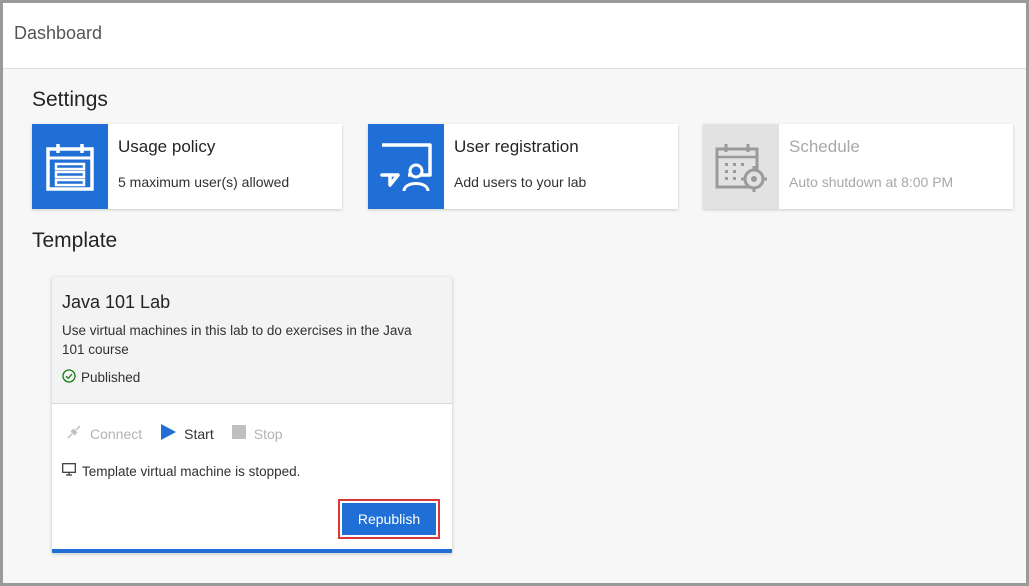 Image resolution: width=1029 pixels, height=586 pixels. Describe the element at coordinates (514, 36) in the screenshot. I see `top-bar: Dashboard` at that location.